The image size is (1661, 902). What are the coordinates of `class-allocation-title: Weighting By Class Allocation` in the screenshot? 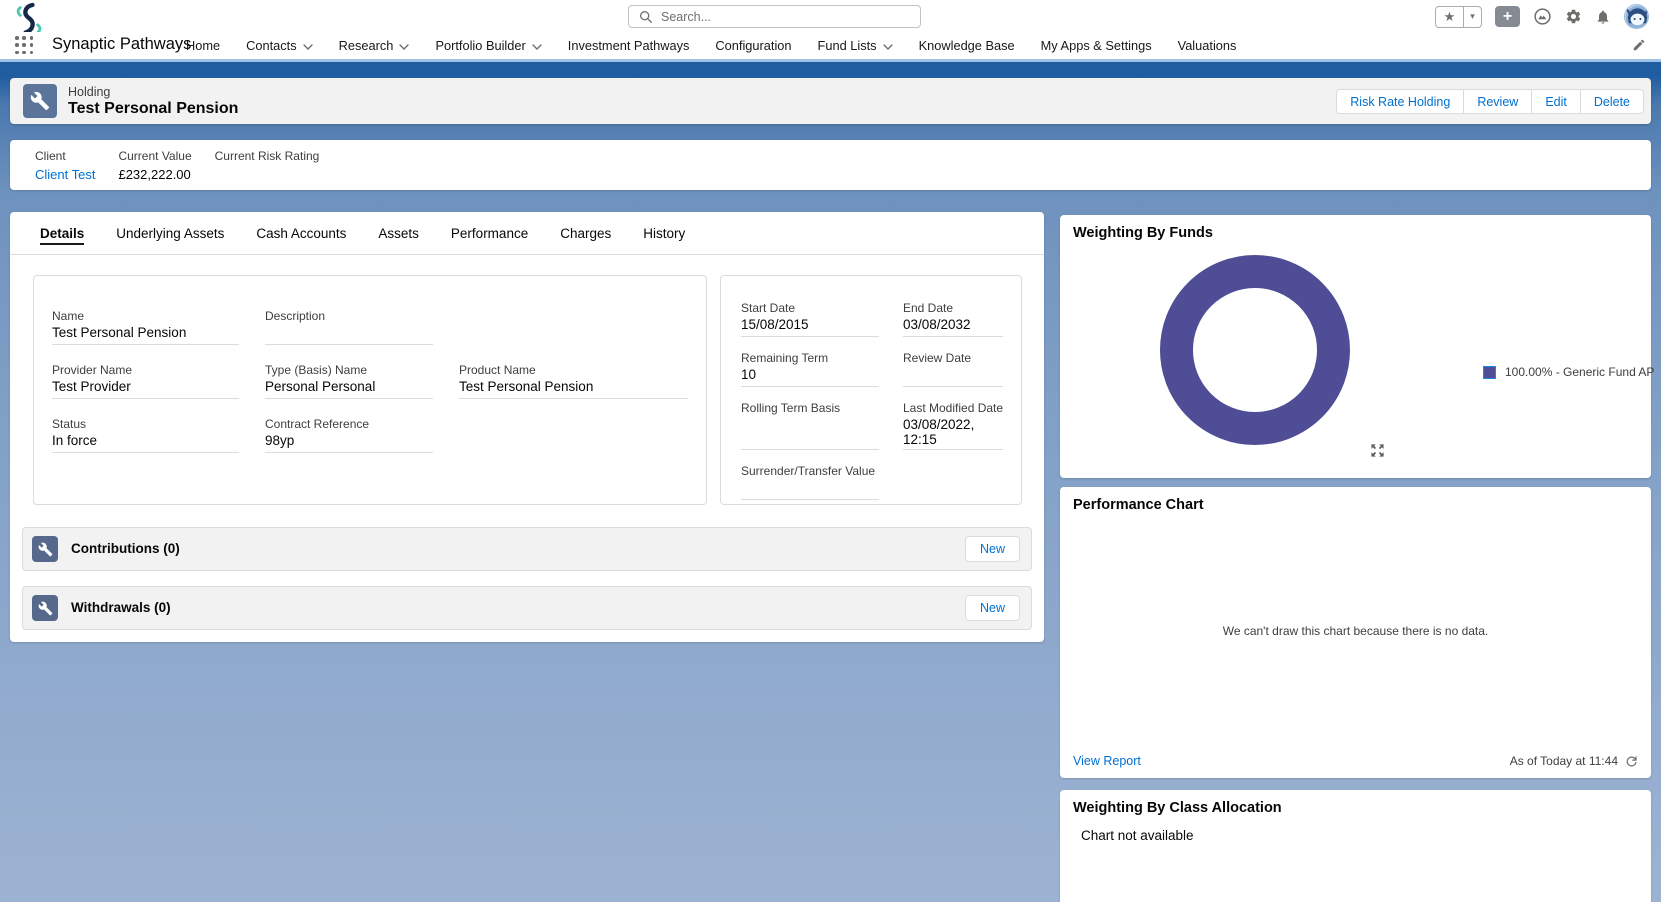 It's located at (1177, 808).